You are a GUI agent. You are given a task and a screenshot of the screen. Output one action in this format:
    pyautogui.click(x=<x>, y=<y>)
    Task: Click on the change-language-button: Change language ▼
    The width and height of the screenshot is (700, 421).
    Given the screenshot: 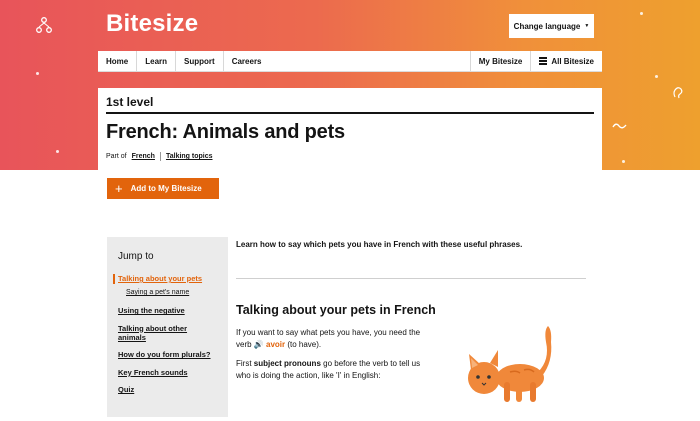 What is the action you would take?
    pyautogui.click(x=551, y=26)
    